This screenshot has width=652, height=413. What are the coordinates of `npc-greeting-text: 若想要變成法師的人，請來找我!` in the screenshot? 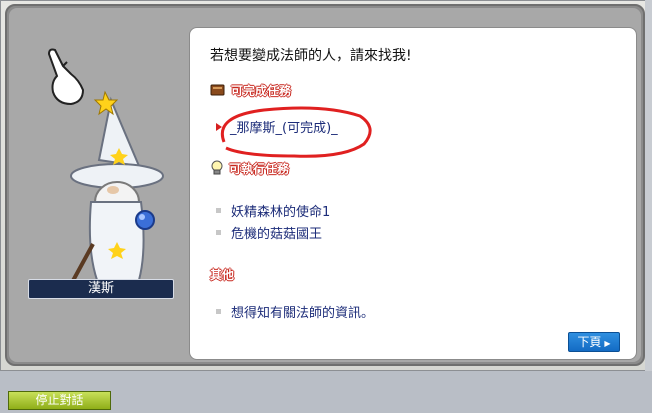 It's located at (311, 56).